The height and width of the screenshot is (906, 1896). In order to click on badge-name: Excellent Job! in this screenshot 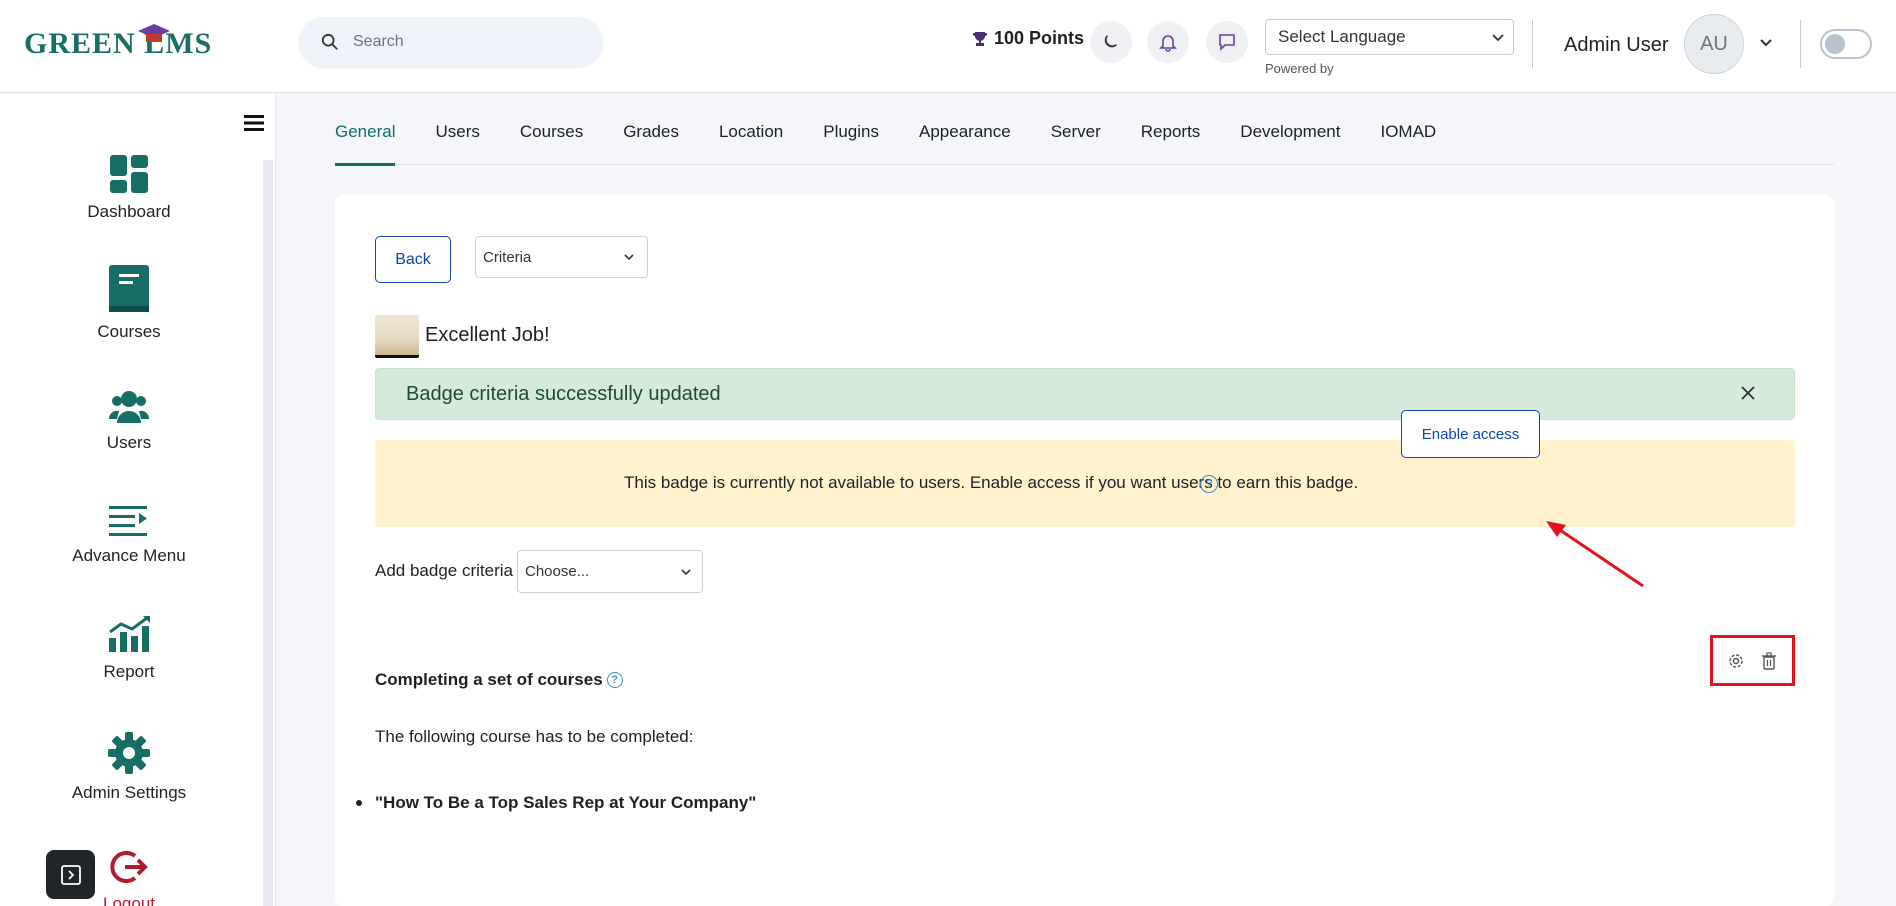, I will do `click(487, 335)`.